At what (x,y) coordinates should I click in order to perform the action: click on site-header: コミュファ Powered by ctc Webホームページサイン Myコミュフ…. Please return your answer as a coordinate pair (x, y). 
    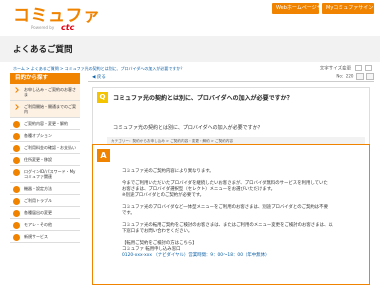
    Looking at the image, I should click on (190, 18).